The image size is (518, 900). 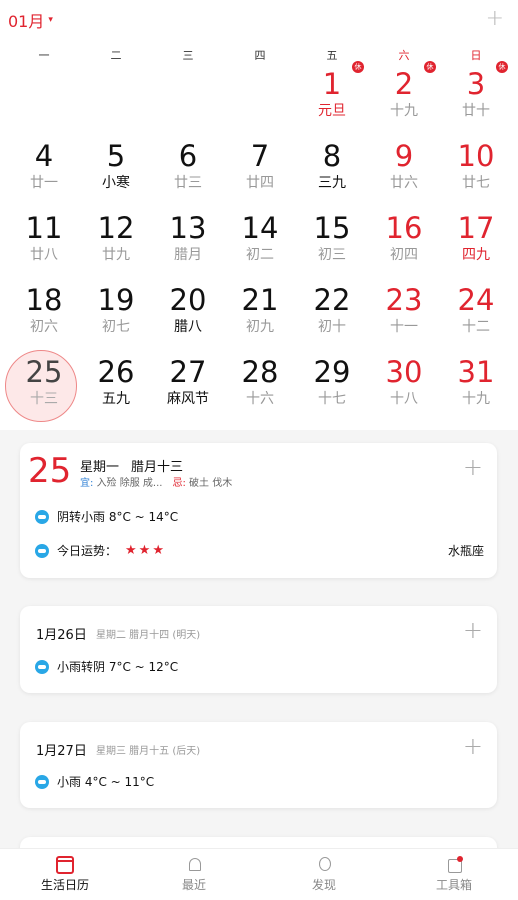 What do you see at coordinates (118, 517) in the screenshot?
I see `weather-text: 阴转小雨 8°C ~ 14°C` at bounding box center [118, 517].